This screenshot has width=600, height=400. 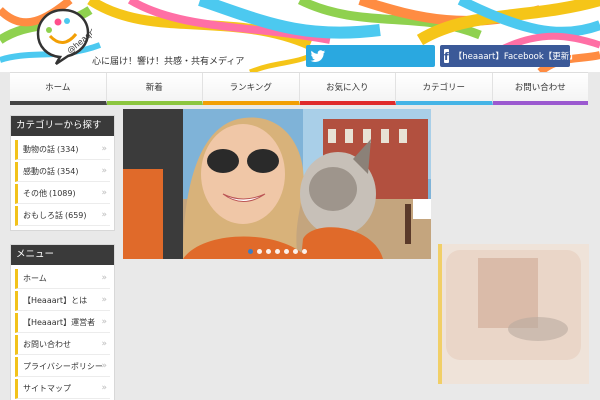 I want to click on menu-label: 【Heaaart】とは, so click(x=55, y=300).